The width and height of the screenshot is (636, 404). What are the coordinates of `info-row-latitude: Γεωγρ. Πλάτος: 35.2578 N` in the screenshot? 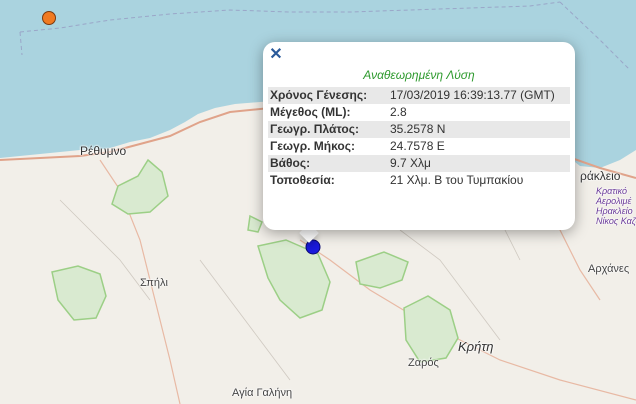 It's located at (419, 129).